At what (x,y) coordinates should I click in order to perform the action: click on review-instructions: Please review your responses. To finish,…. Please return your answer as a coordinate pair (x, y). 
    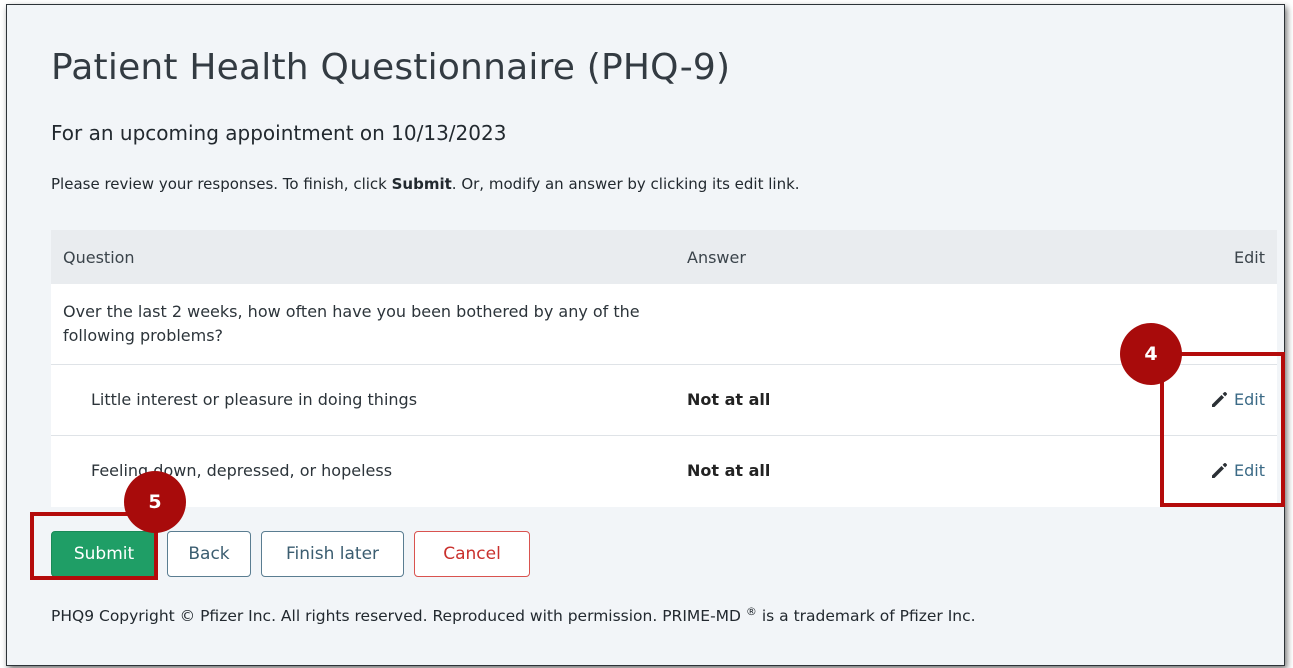
    Looking at the image, I should click on (425, 184).